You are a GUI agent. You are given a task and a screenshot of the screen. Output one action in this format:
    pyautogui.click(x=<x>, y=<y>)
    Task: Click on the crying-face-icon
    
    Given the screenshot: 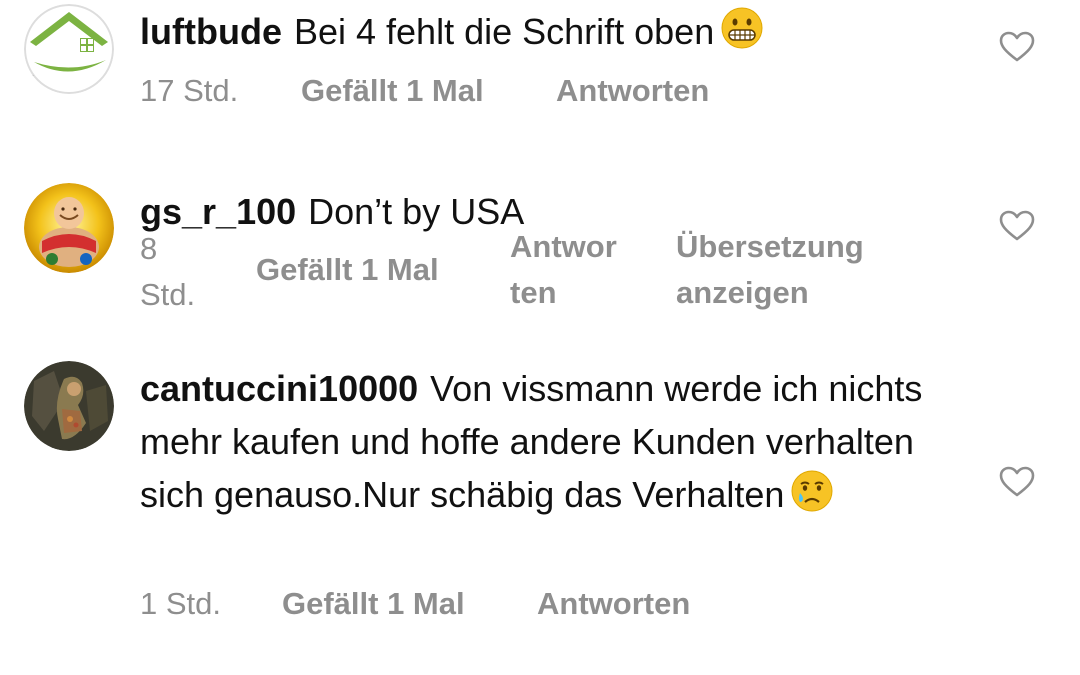 What is the action you would take?
    pyautogui.click(x=812, y=498)
    